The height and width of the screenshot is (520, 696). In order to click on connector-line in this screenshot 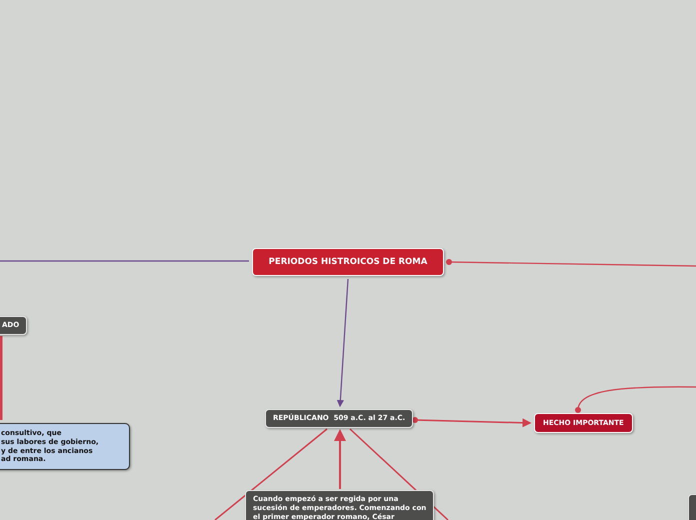, I will do `click(340, 459)`.